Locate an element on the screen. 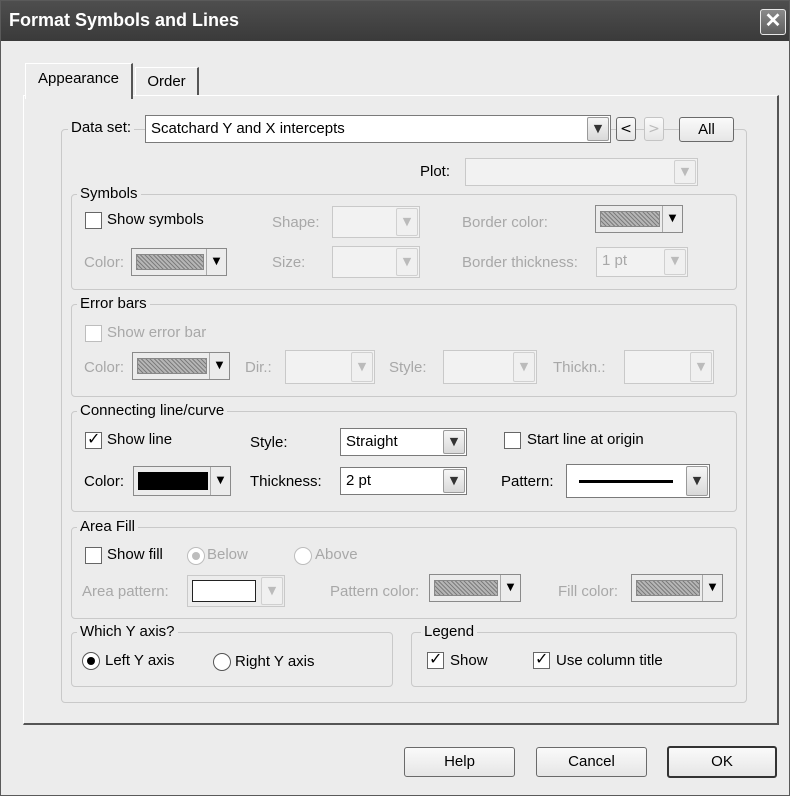 The image size is (790, 796). border-thickness-value: 1 pt is located at coordinates (615, 260).